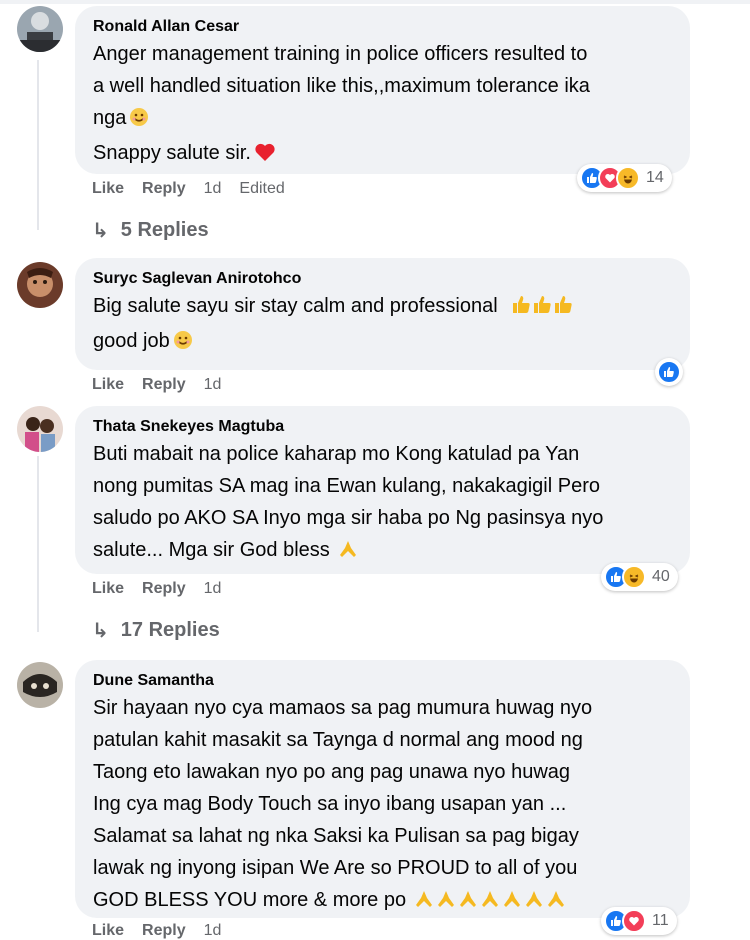 This screenshot has height=940, width=750. I want to click on reaction-count: 40, so click(661, 576).